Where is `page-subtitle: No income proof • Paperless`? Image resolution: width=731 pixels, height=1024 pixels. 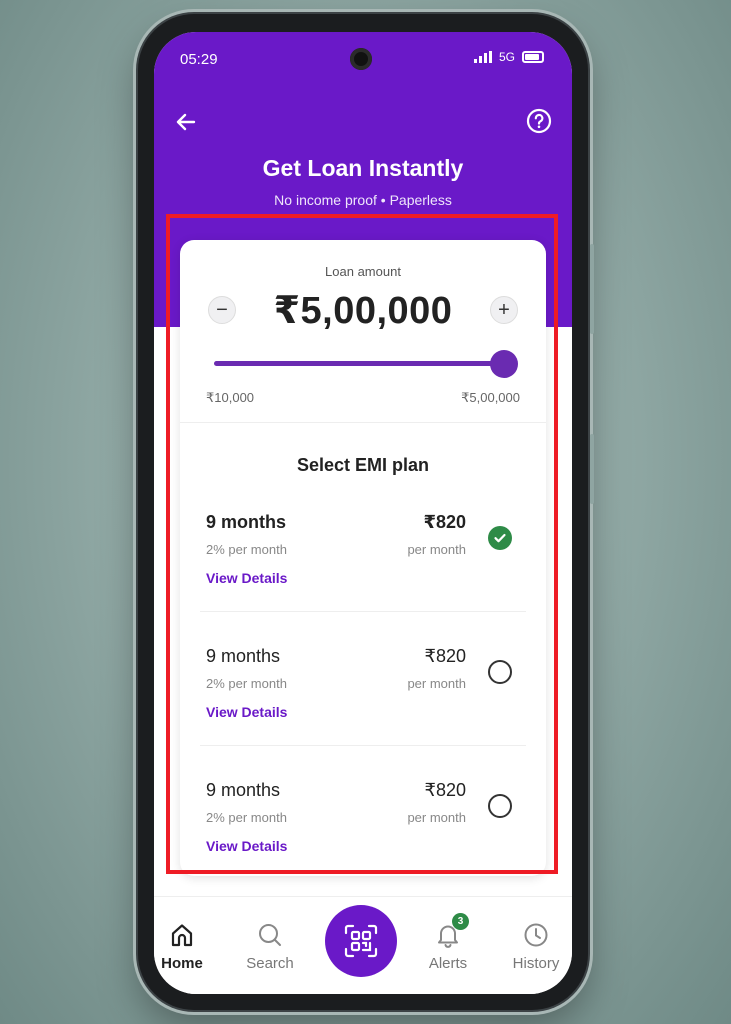 page-subtitle: No income proof • Paperless is located at coordinates (363, 200).